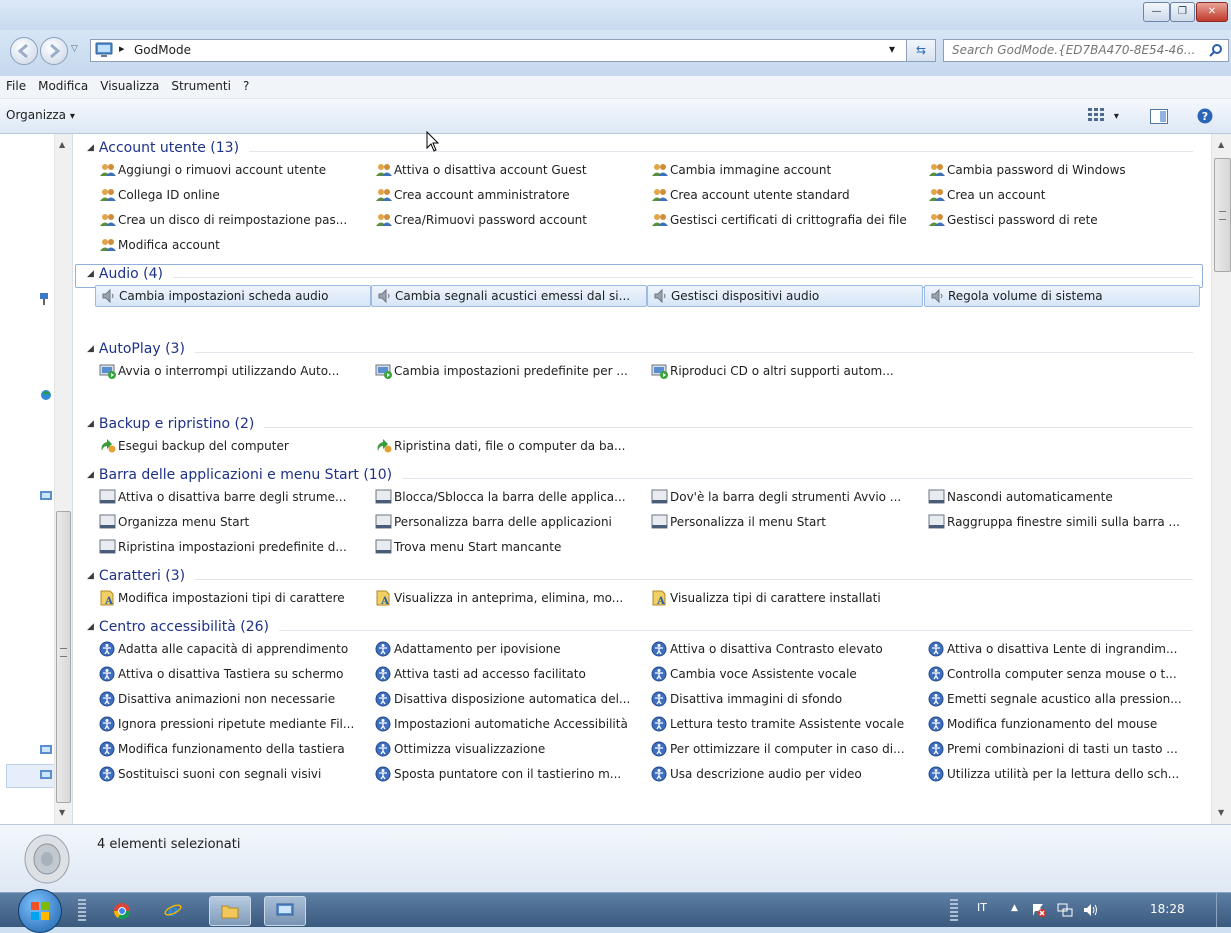 This screenshot has width=1231, height=933. I want to click on search-icon, so click(1216, 50).